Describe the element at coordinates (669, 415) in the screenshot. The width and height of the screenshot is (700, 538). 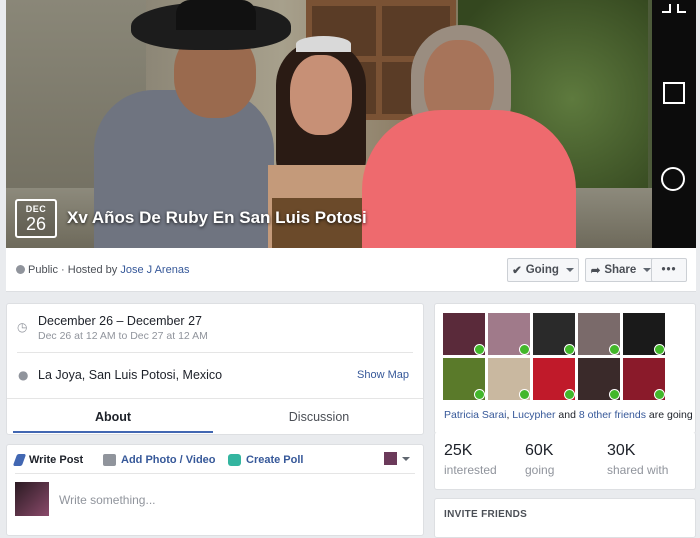
I see `are-going-text: are going` at that location.